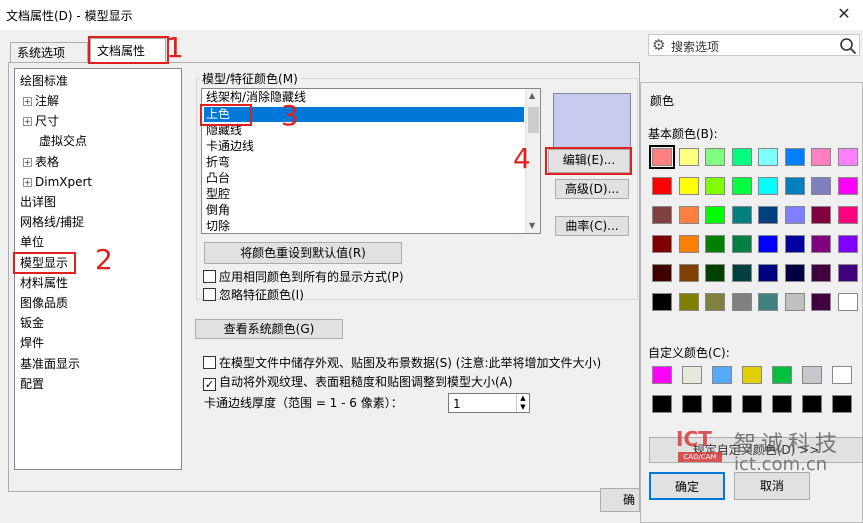 This screenshot has height=523, width=863. Describe the element at coordinates (50, 364) in the screenshot. I see `tree-item-plane-display: 基准面显示` at that location.